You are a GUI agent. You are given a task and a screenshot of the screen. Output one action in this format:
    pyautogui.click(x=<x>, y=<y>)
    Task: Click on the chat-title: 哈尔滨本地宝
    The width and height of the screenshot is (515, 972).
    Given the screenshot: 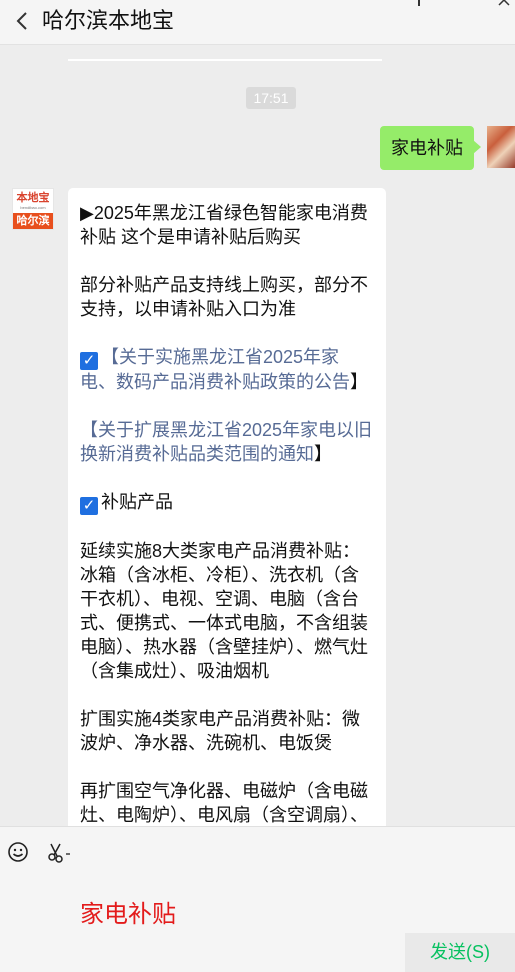 What is the action you would take?
    pyautogui.click(x=108, y=20)
    